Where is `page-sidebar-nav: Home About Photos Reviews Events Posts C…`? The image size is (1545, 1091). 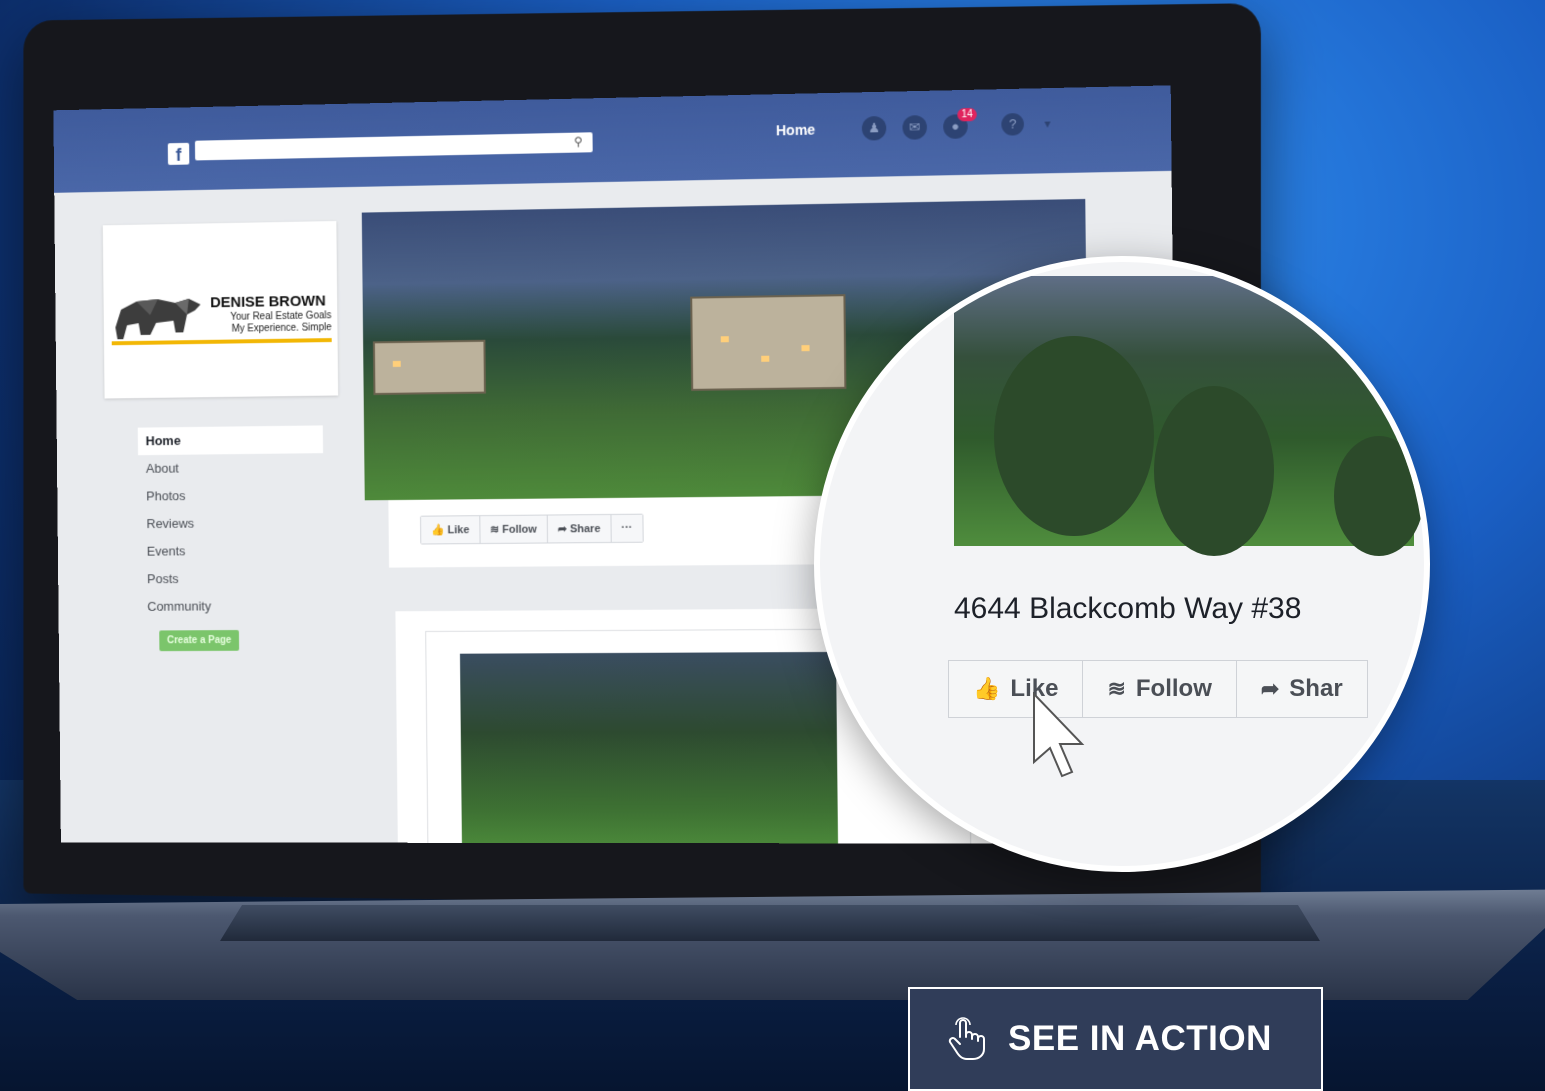
page-sidebar-nav: Home About Photos Reviews Events Posts C… is located at coordinates (231, 523).